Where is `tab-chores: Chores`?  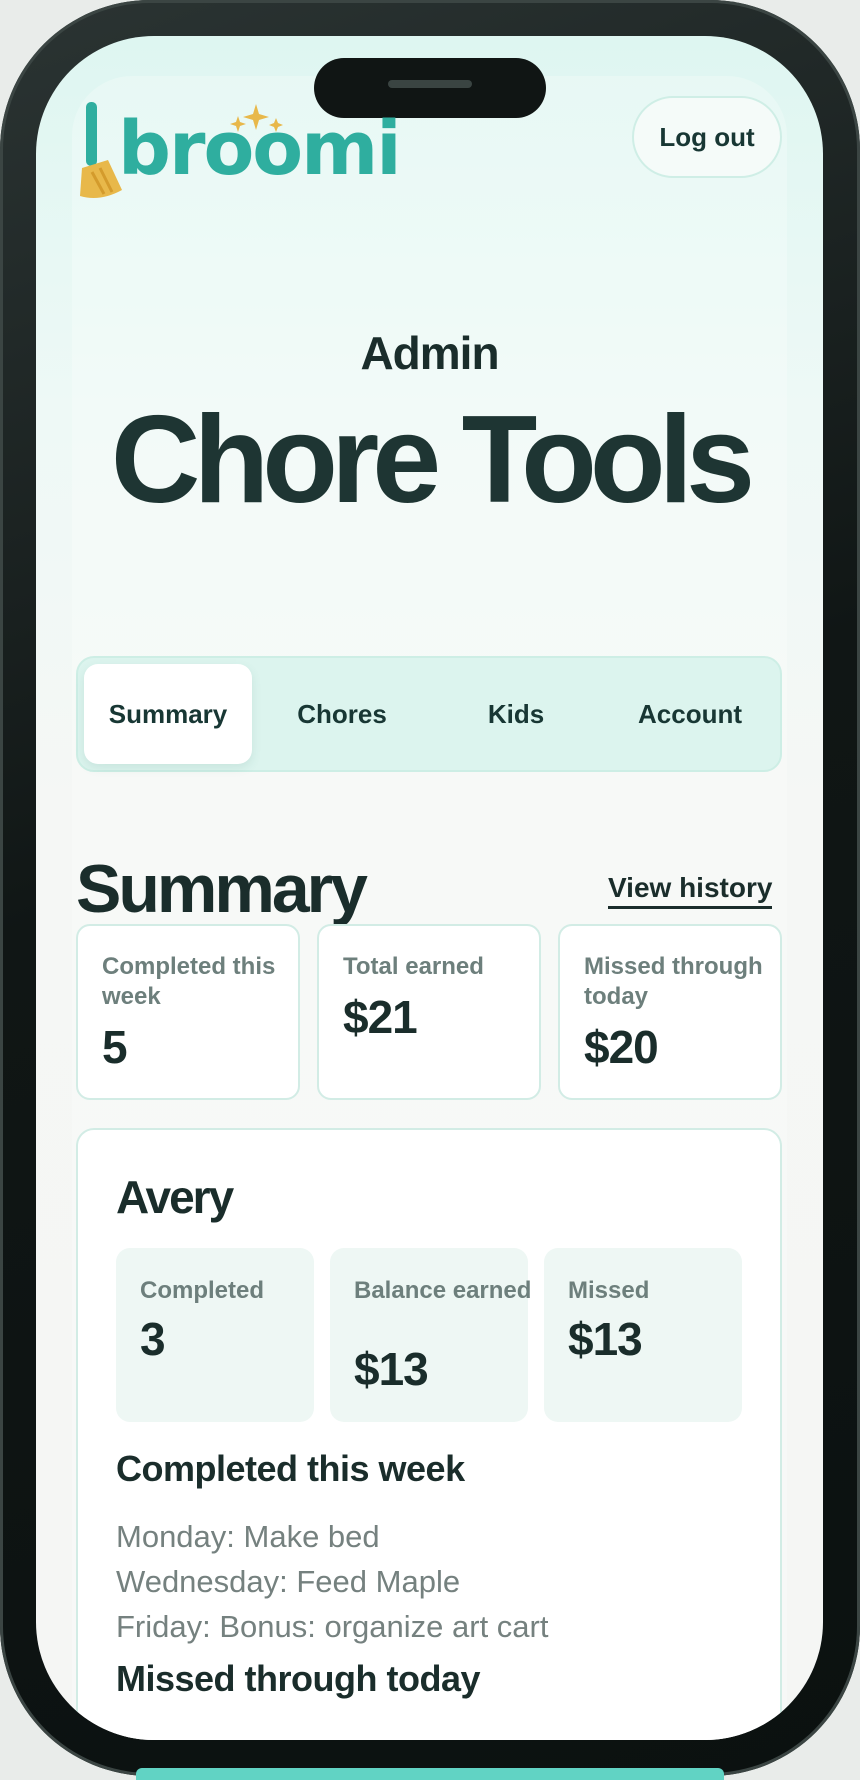
tab-chores: Chores is located at coordinates (342, 714).